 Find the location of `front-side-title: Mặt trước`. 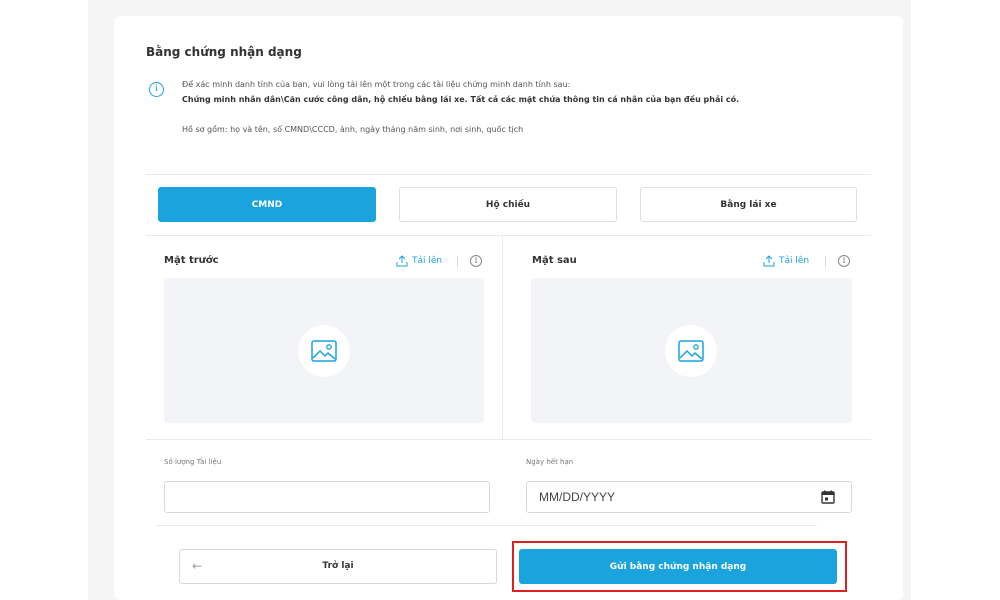

front-side-title: Mặt trước is located at coordinates (191, 260).